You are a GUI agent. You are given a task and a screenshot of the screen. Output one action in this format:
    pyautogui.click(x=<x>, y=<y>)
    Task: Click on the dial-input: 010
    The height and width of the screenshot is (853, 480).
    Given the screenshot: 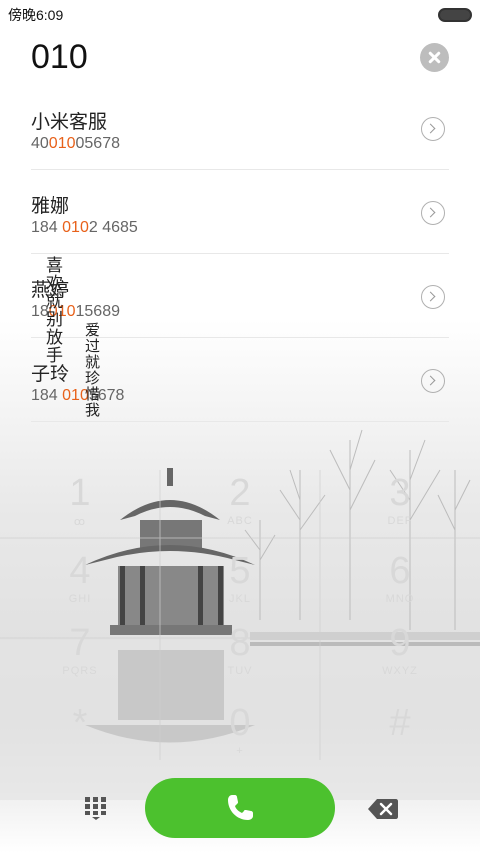 What is the action you would take?
    pyautogui.click(x=59, y=57)
    